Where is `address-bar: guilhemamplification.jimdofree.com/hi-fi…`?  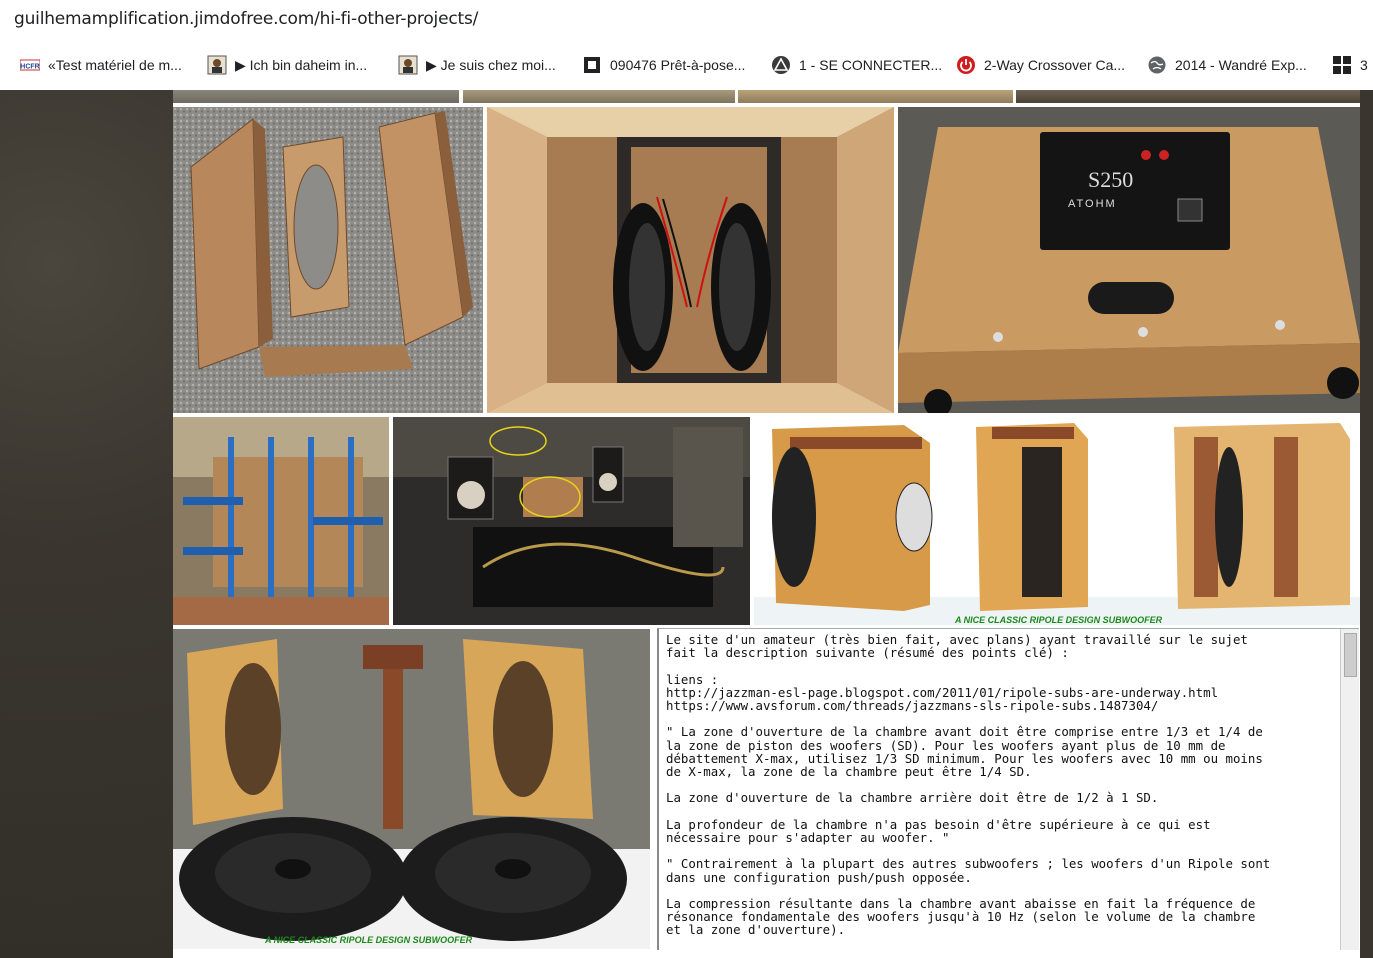
address-bar: guilhemamplification.jimdofree.com/hi-fi… is located at coordinates (686, 19).